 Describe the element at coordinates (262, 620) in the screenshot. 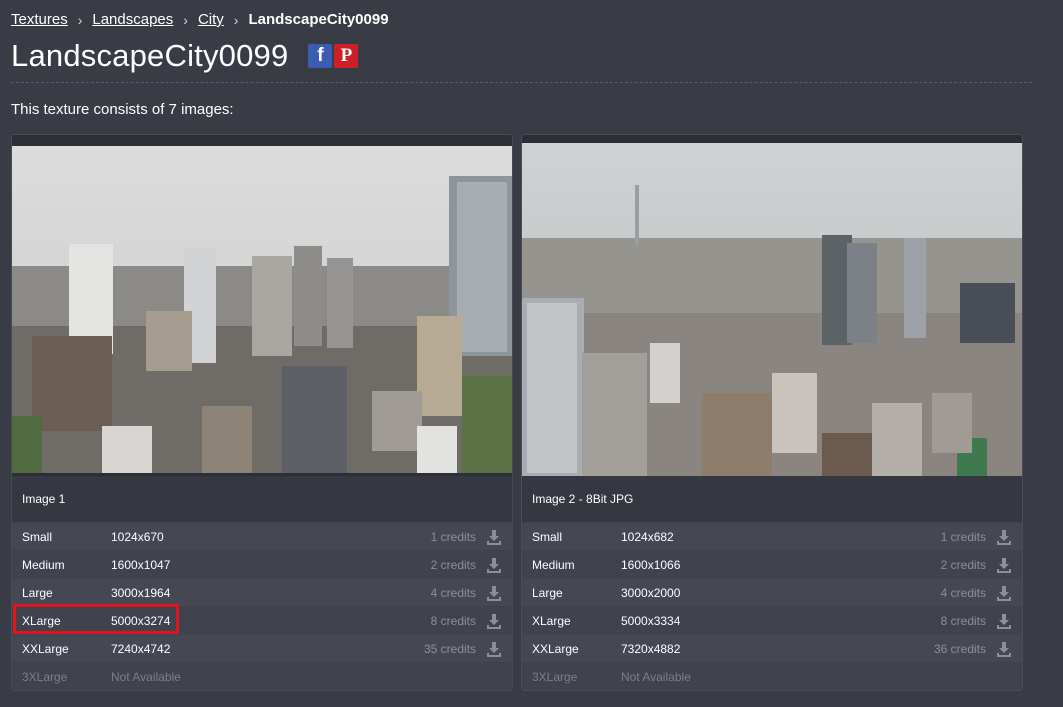

I see `size-row-xlarge: XLarge 5000x3274 8 credits` at that location.